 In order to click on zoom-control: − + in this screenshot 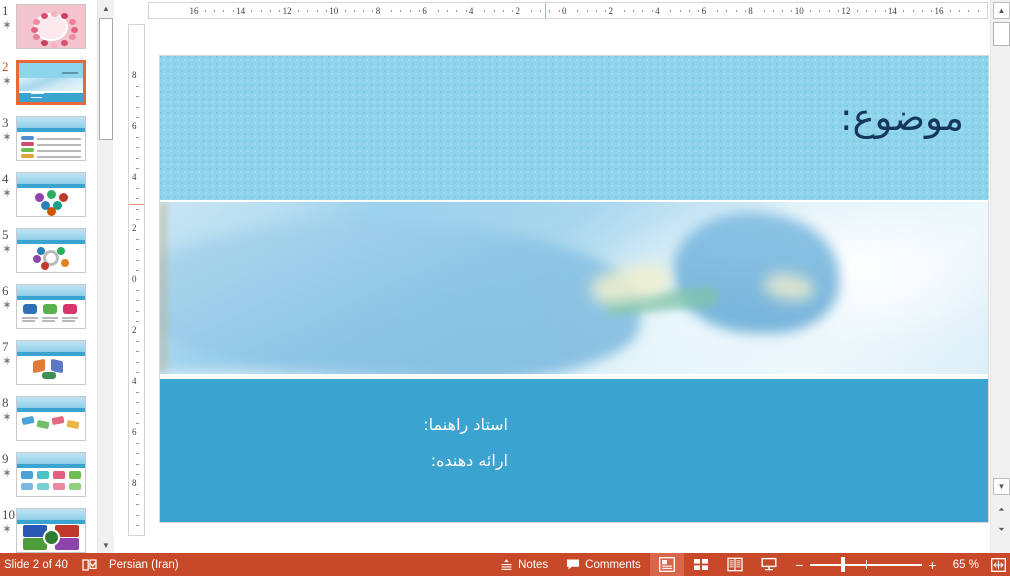, I will do `click(866, 564)`.